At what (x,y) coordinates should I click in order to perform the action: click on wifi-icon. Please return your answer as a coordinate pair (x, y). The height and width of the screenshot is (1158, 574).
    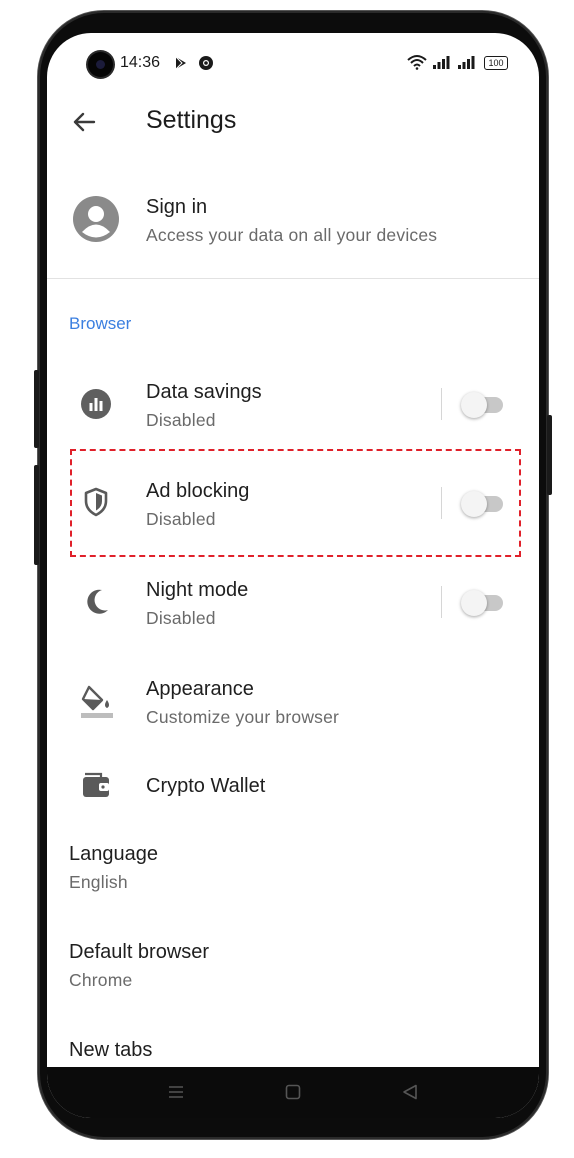
    Looking at the image, I should click on (417, 62).